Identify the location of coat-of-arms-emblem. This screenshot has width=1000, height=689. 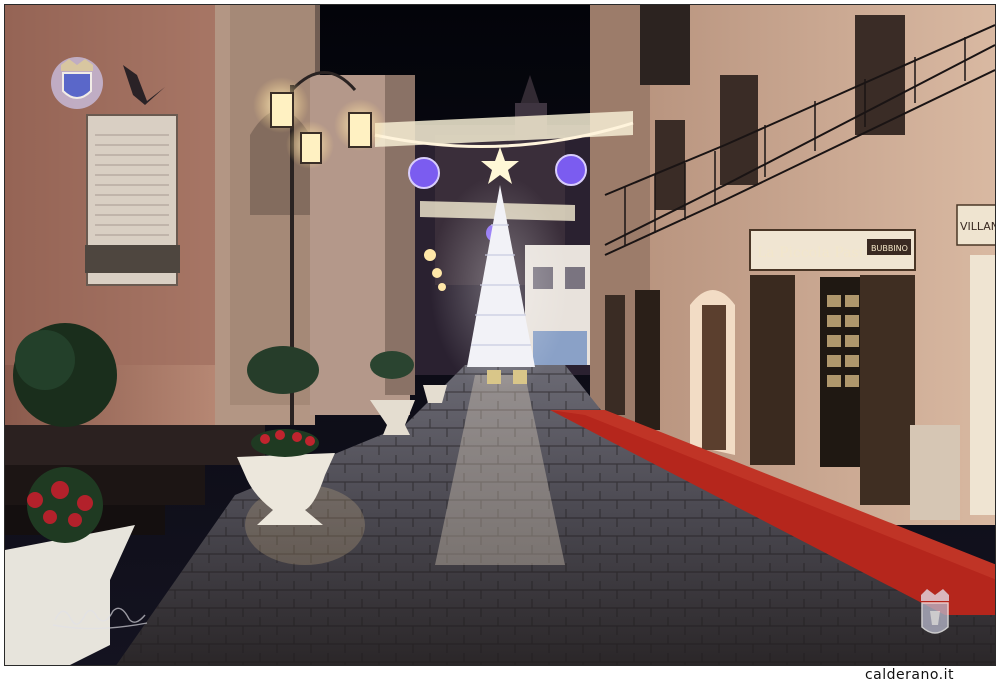
(77, 83).